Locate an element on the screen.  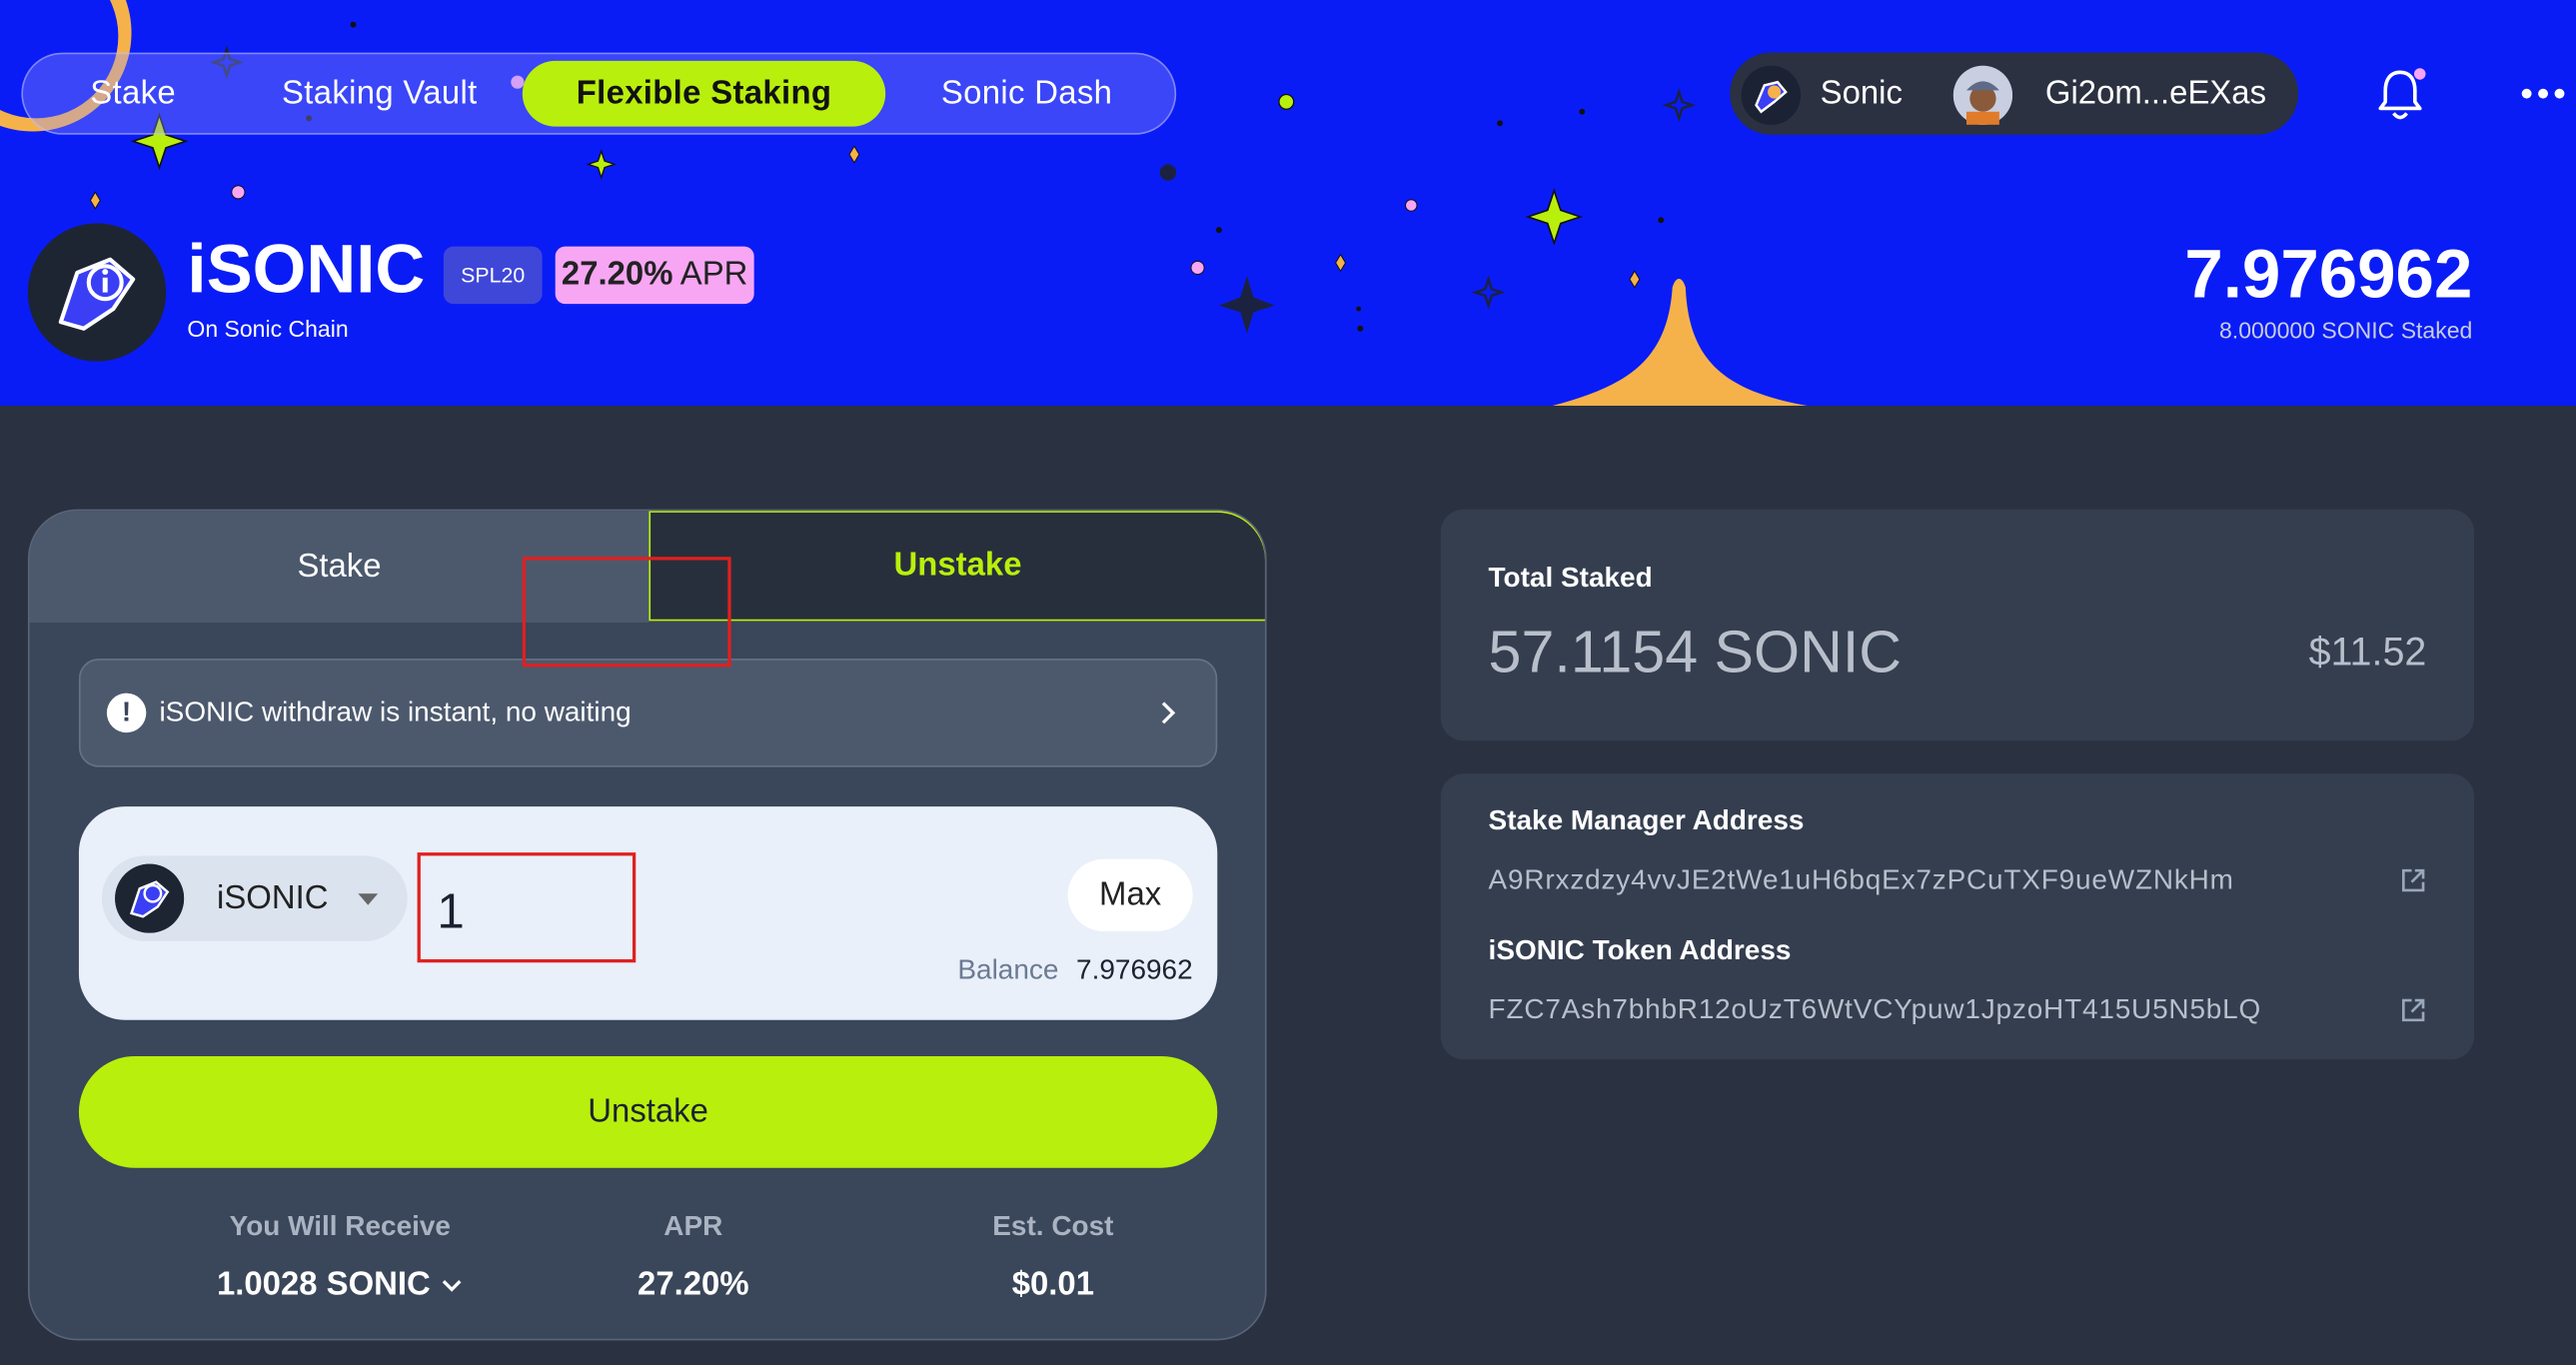
token-select-label: iSONIC is located at coordinates (273, 898).